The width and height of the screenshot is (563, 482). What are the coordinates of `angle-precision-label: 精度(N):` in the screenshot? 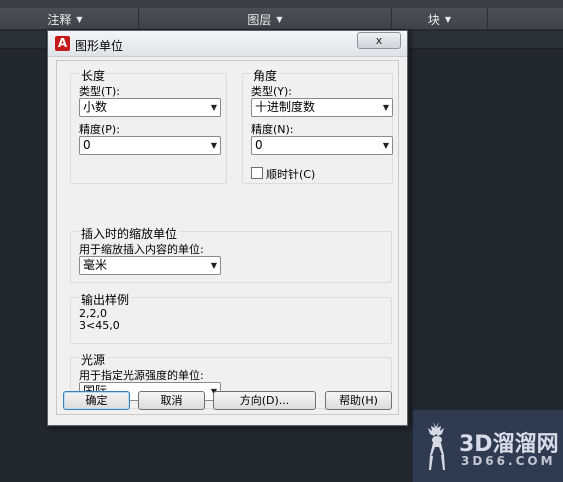 It's located at (272, 129).